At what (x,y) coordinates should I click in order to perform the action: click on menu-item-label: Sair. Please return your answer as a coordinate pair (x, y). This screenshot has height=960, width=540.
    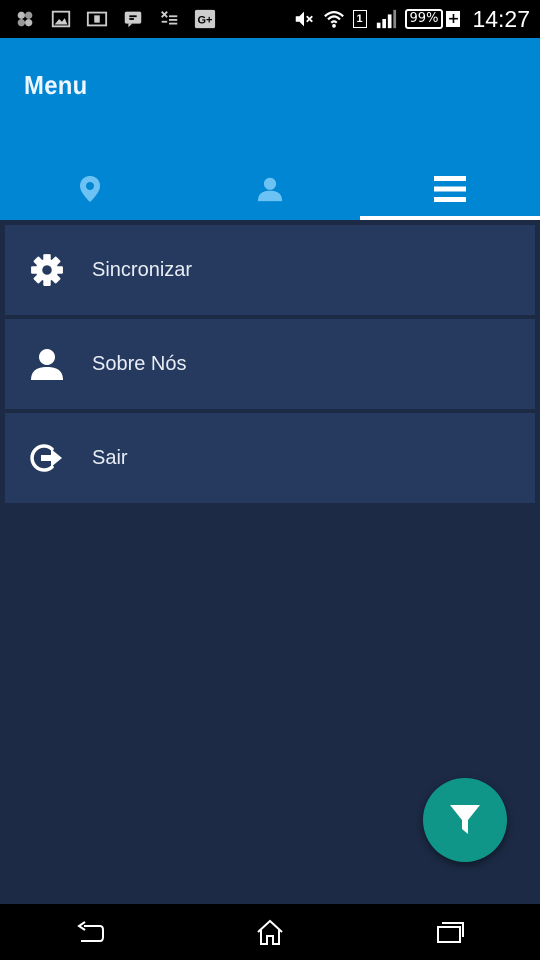
    Looking at the image, I should click on (110, 457).